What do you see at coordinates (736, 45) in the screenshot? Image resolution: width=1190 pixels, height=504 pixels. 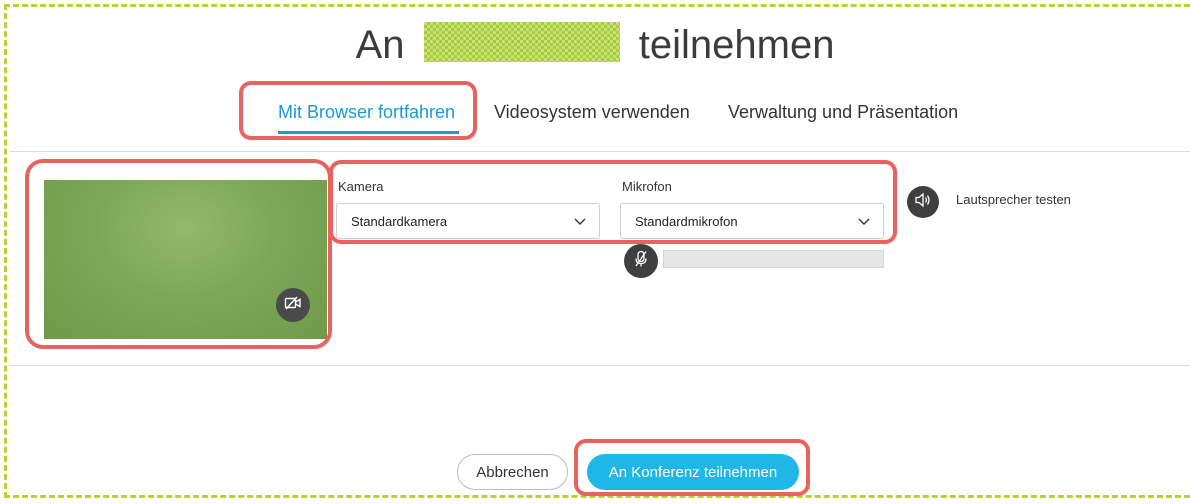 I see `title-suffix: teilnehmen` at bounding box center [736, 45].